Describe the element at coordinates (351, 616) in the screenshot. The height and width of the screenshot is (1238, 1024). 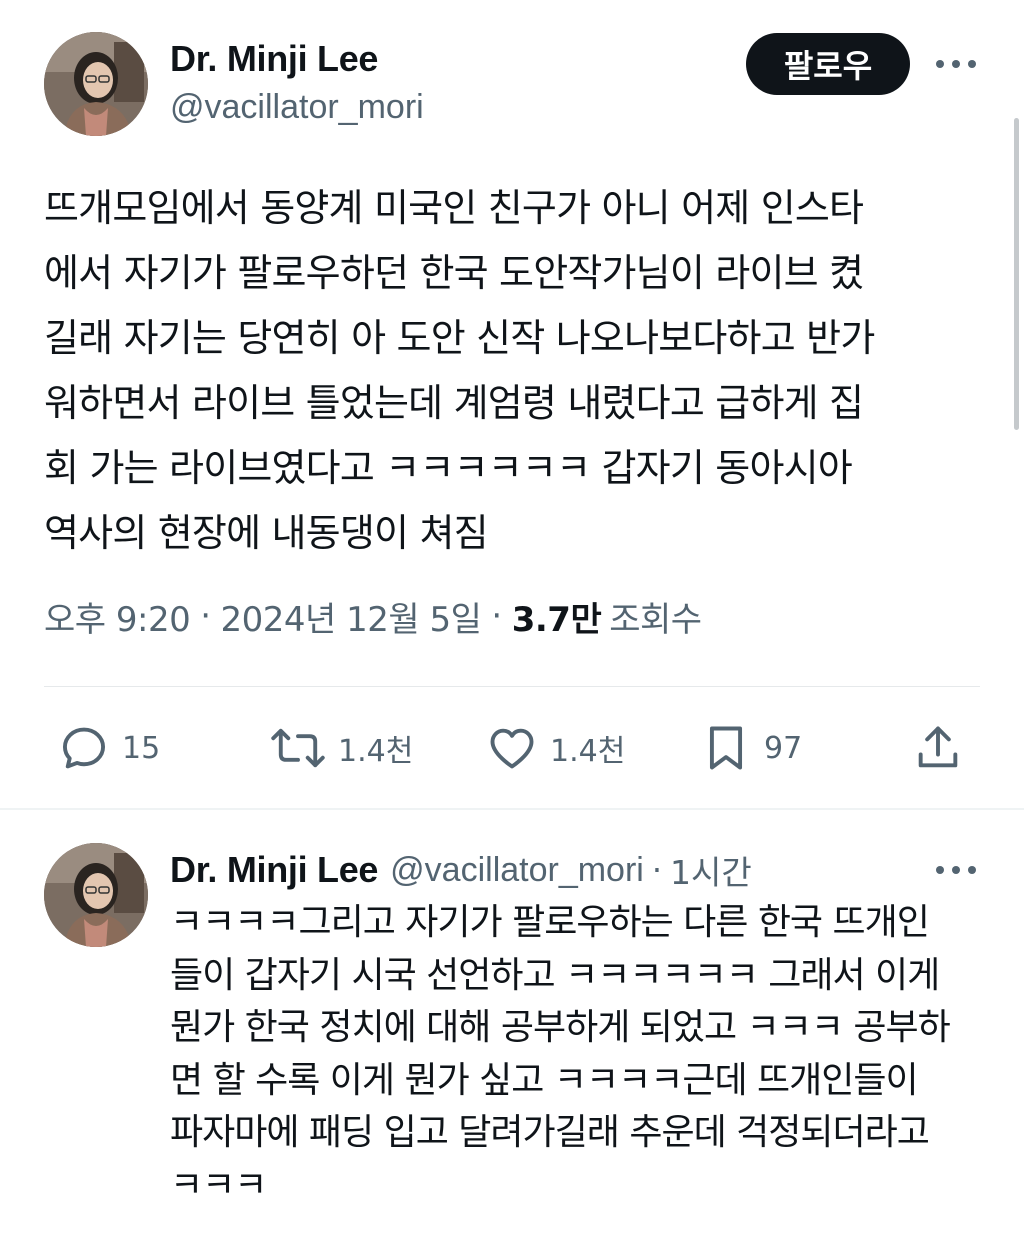
I see `tweet-date: 2024년 12월 5일` at that location.